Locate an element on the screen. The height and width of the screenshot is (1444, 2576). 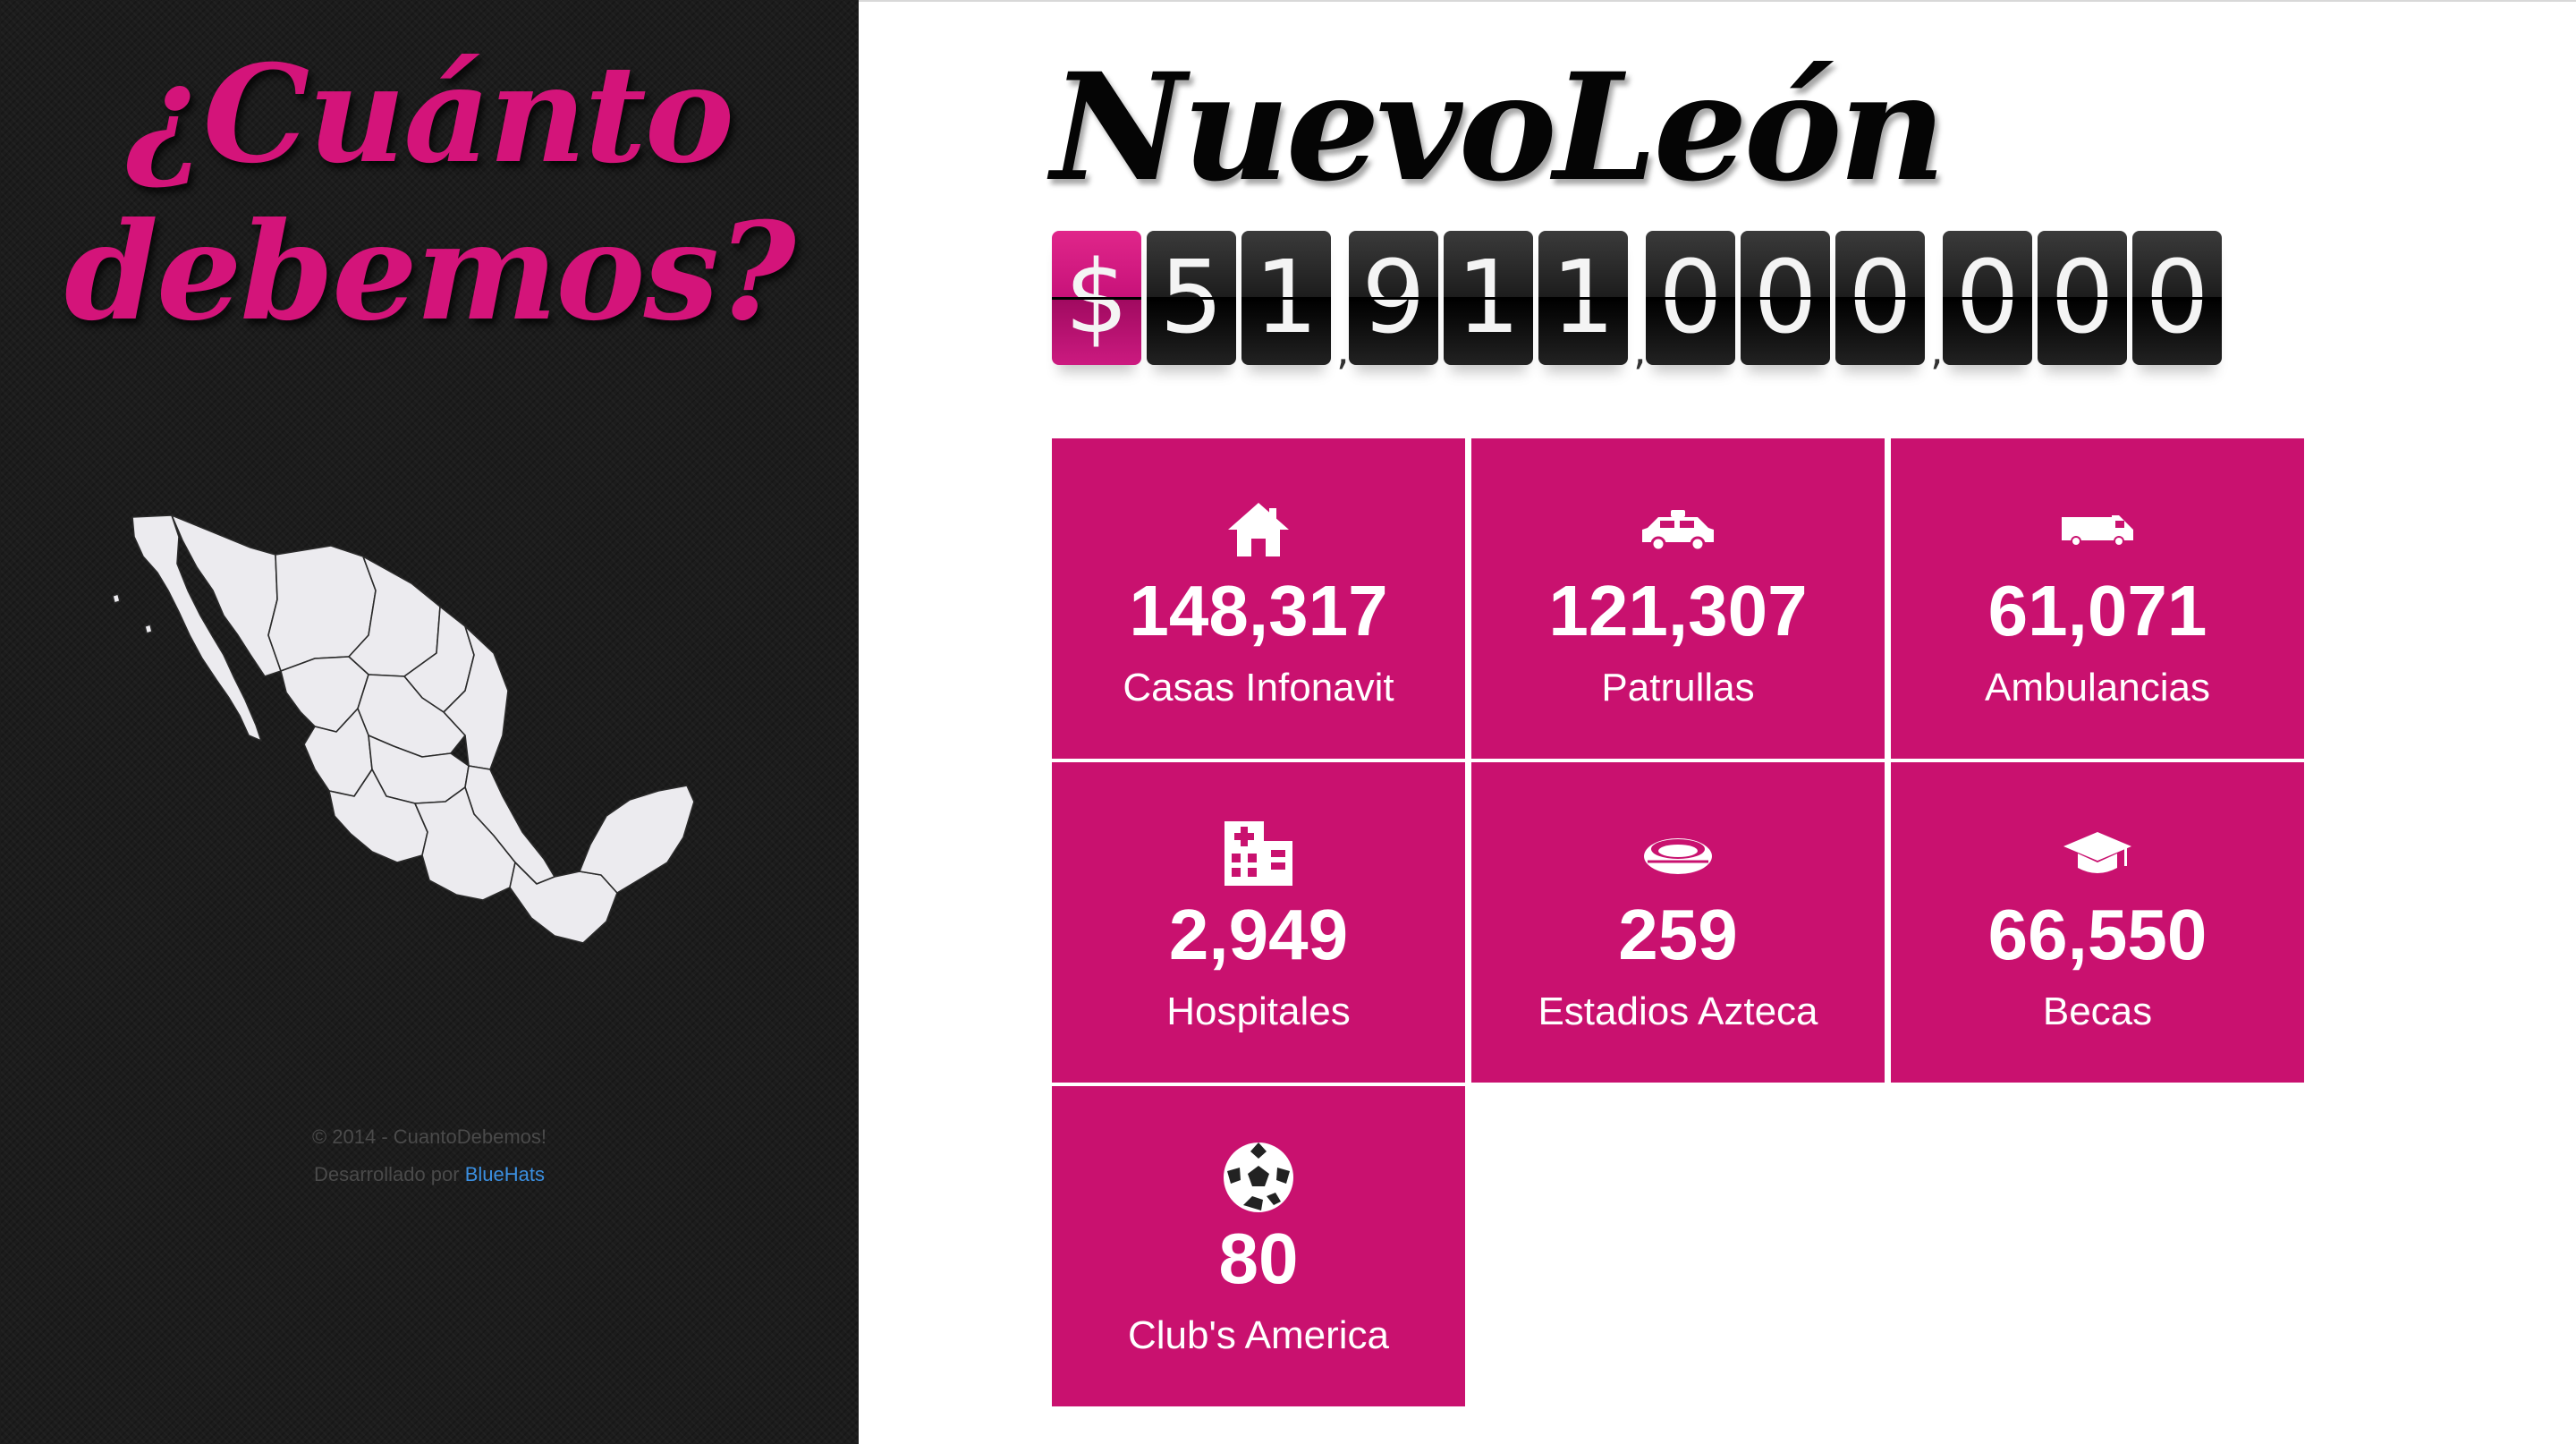
digit: 5 is located at coordinates (1191, 298).